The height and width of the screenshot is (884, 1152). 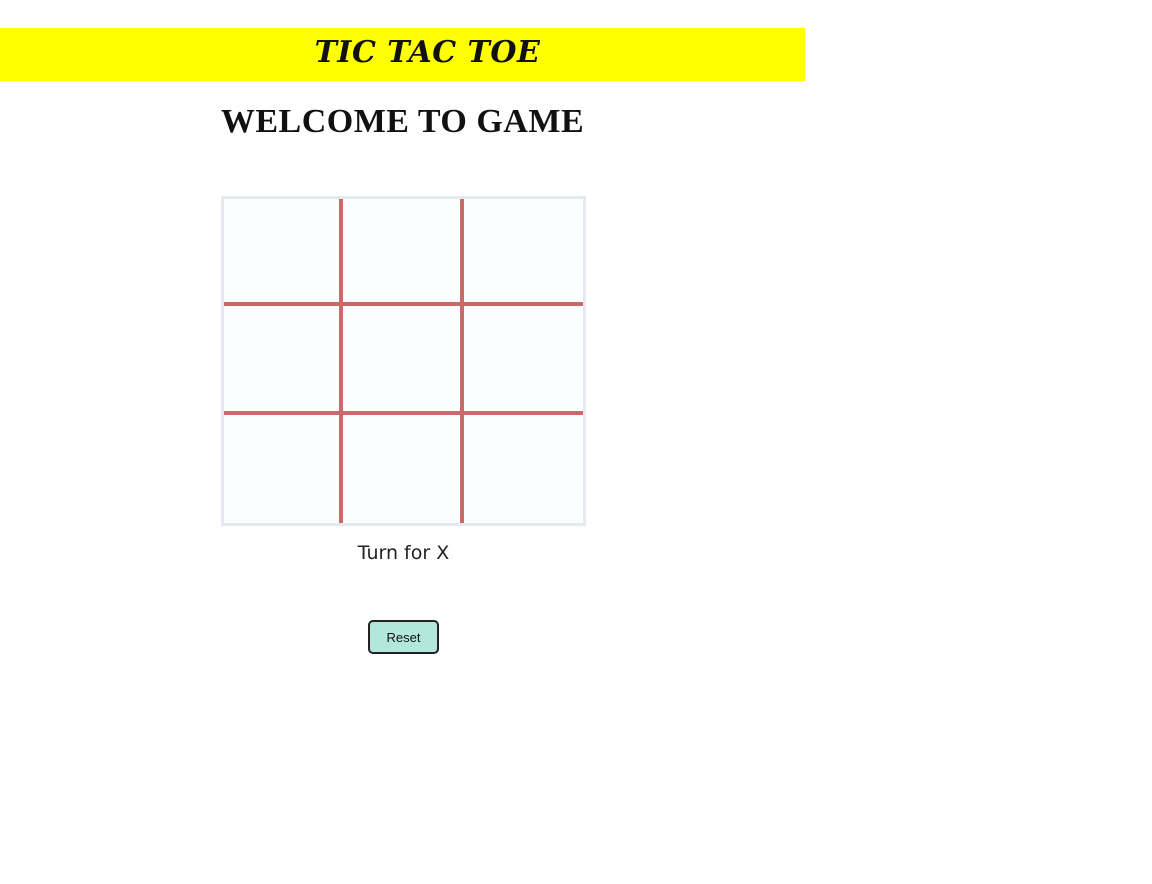 I want to click on welcome-heading: WELCOME TO GAME, so click(x=402, y=121).